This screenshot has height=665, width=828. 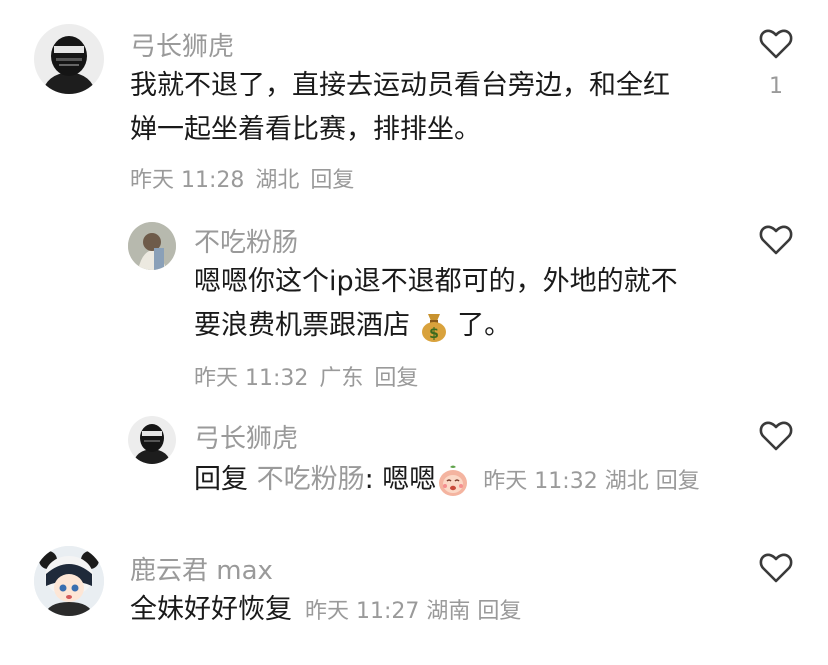 I want to click on comment-text: 回复 不吃粉肠: 嗯嗯 昨天 11:32 湖北 回复, so click(x=474, y=481).